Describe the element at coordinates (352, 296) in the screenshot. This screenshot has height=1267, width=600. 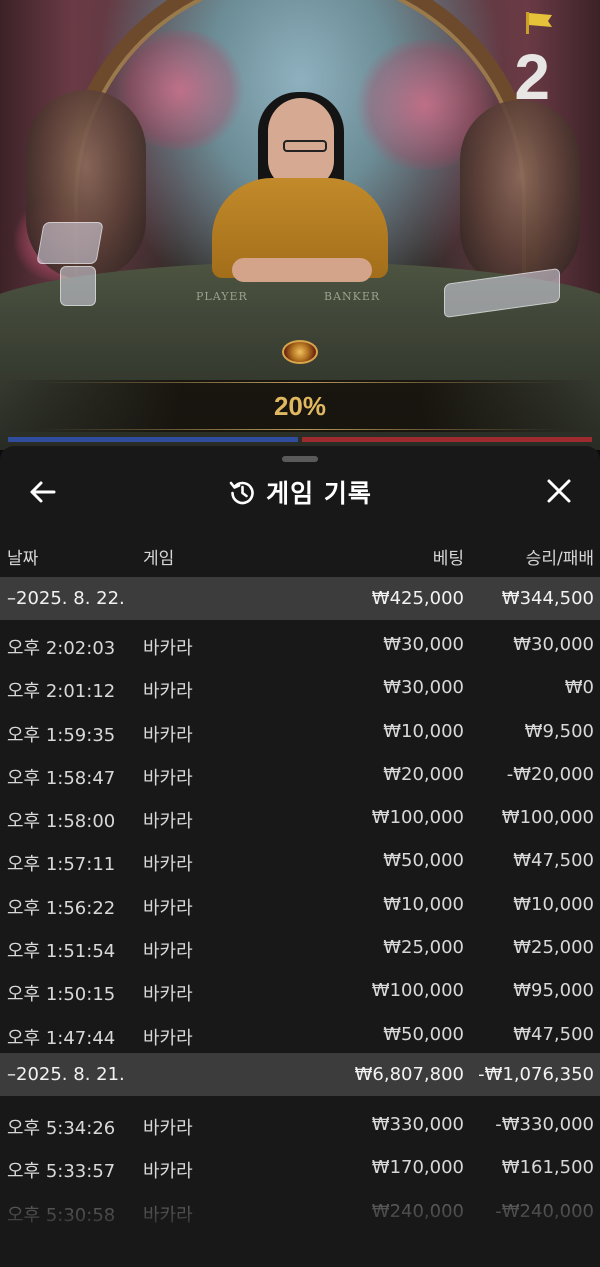
I see `table-label-banker: BANKER` at that location.